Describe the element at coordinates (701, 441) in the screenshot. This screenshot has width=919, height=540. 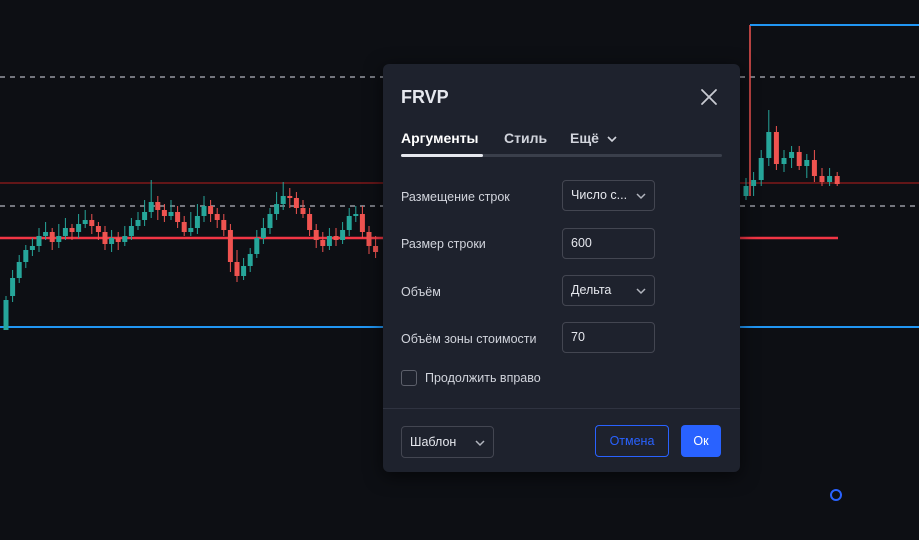
I see `ok-button: Ок` at that location.